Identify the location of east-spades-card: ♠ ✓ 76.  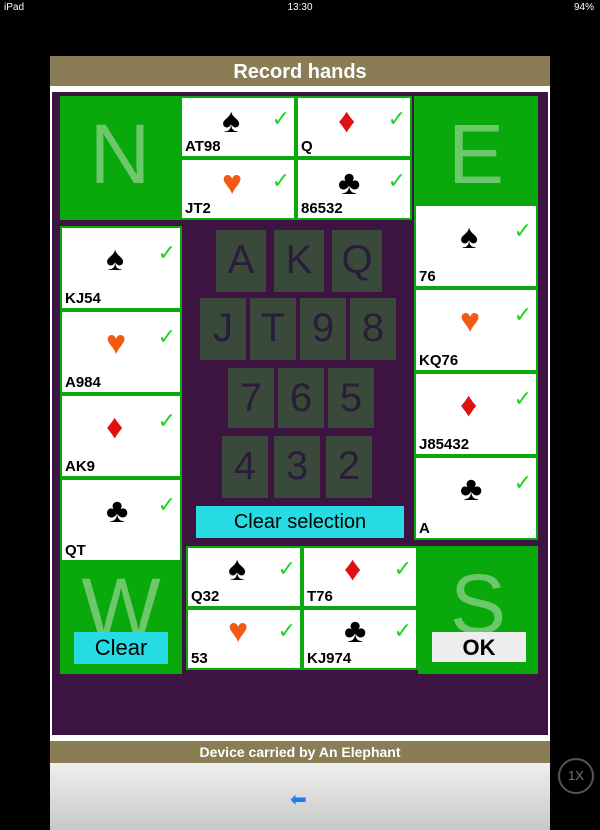
(476, 246).